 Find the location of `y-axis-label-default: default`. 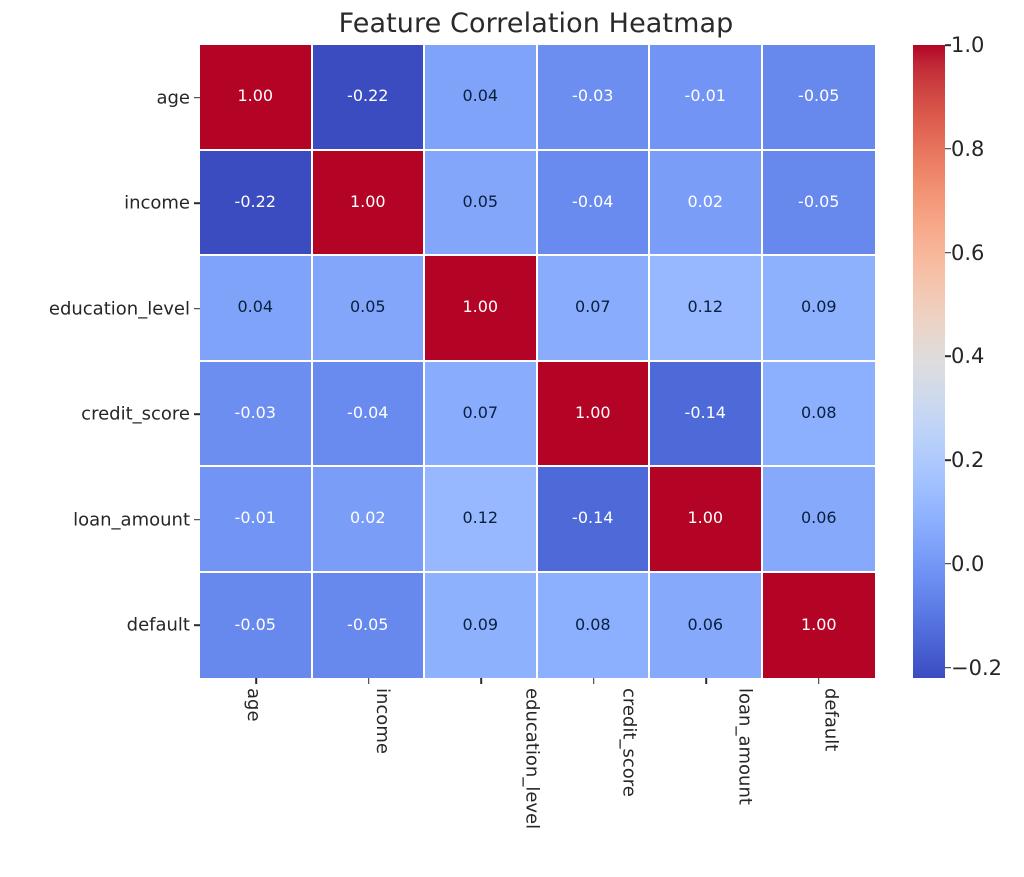

y-axis-label-default: default is located at coordinates (158, 625).